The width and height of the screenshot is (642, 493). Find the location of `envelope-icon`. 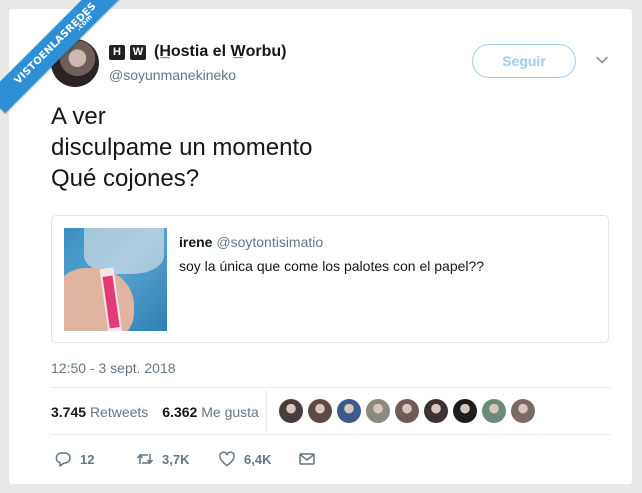

envelope-icon is located at coordinates (307, 459).